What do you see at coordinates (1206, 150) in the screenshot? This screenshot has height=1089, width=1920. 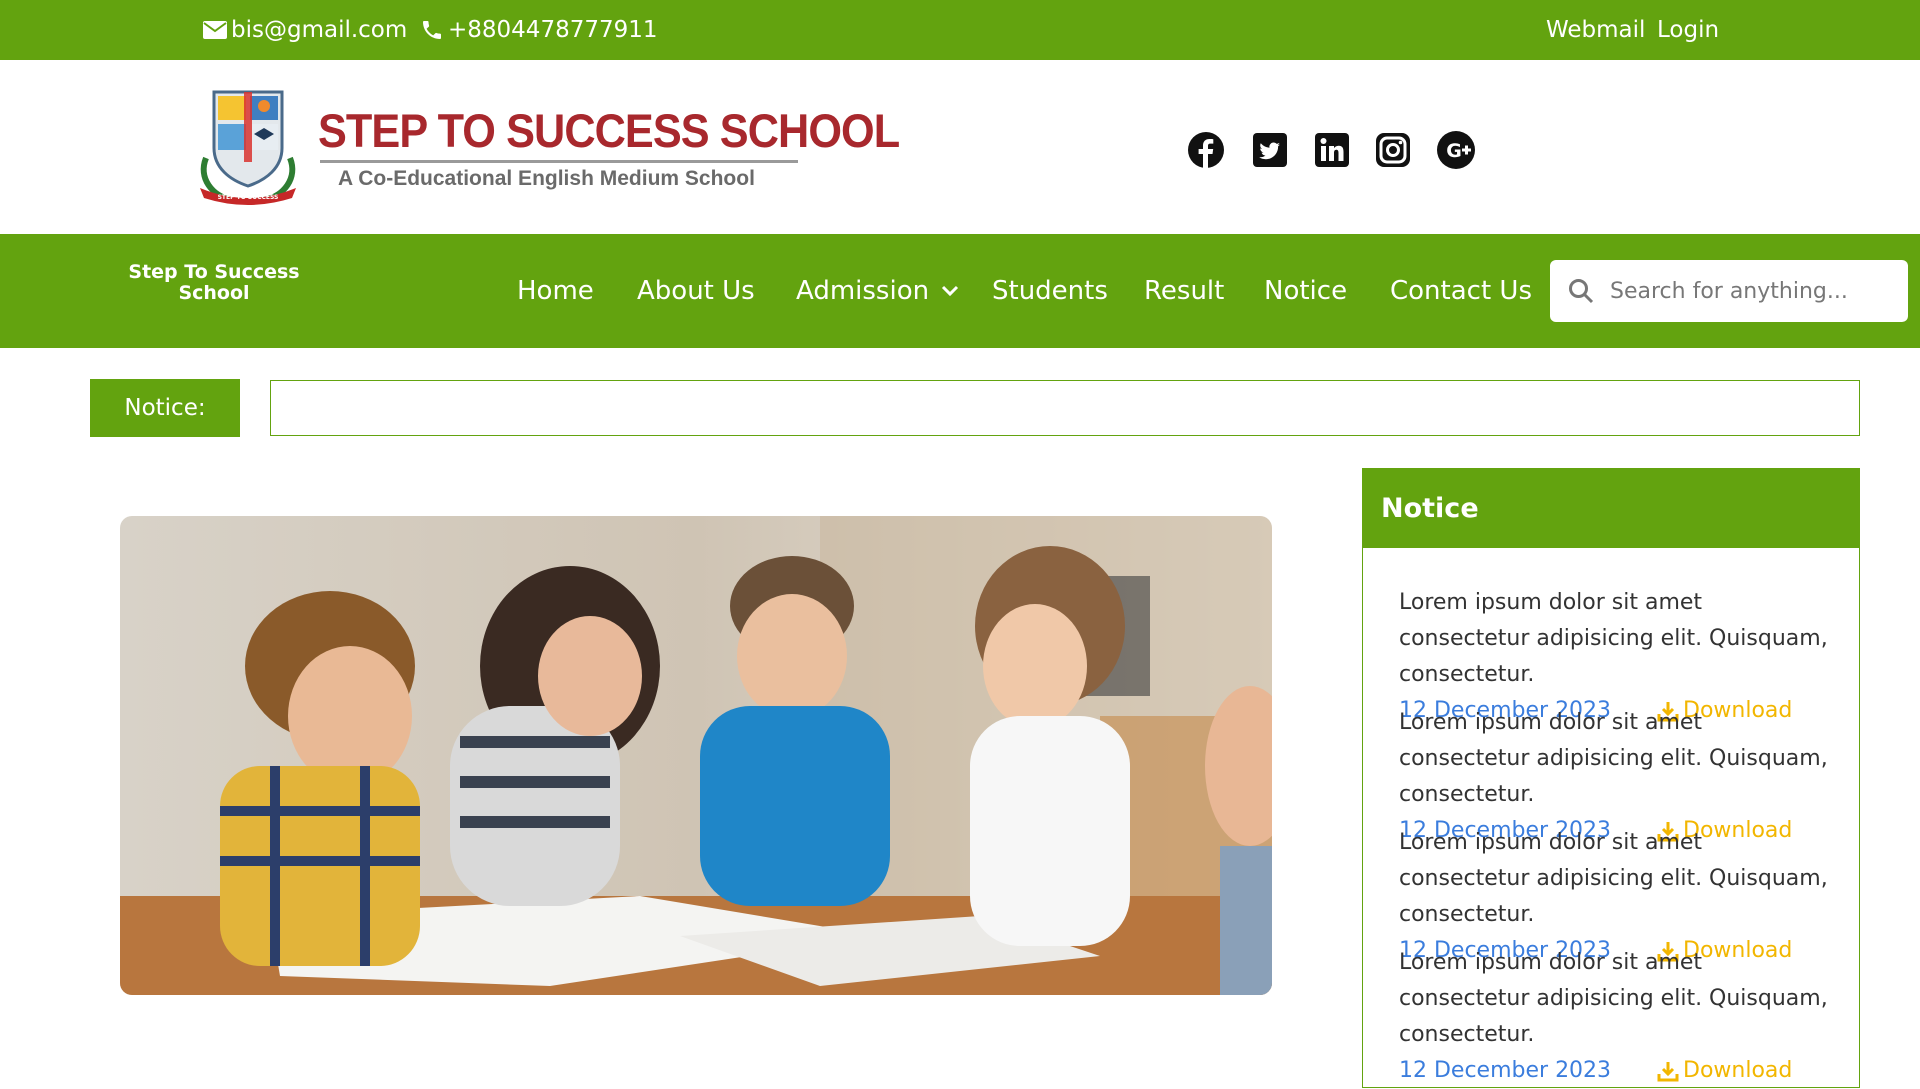 I see `facebook-icon` at bounding box center [1206, 150].